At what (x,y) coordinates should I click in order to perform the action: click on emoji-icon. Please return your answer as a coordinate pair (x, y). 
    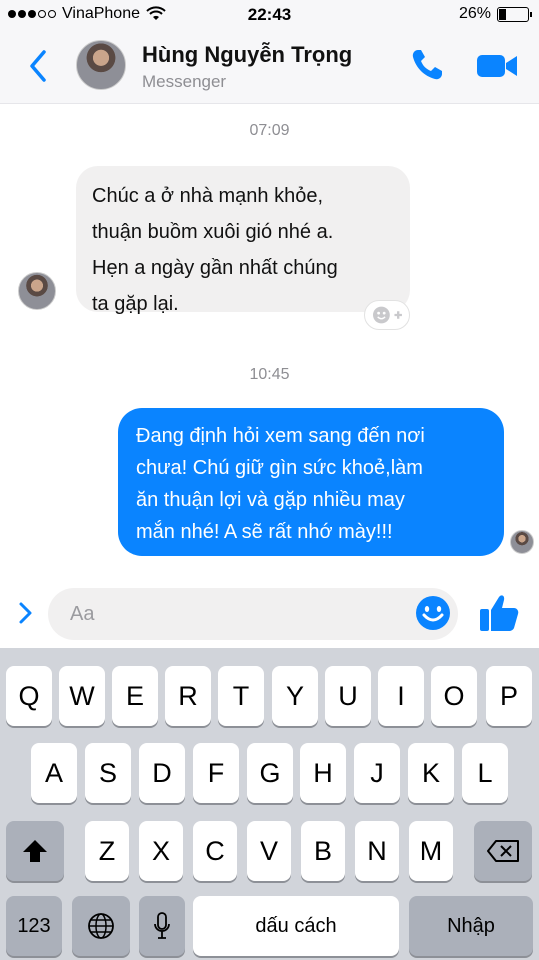
    Looking at the image, I should click on (433, 613).